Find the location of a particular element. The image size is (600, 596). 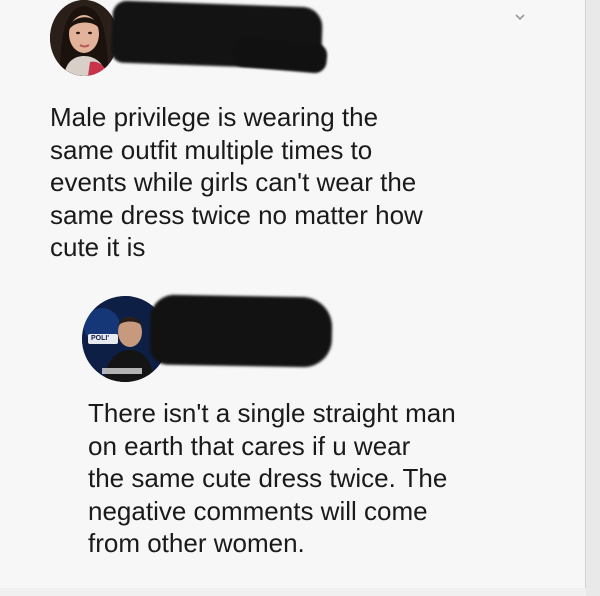

author-portrait-icon is located at coordinates (84, 38).